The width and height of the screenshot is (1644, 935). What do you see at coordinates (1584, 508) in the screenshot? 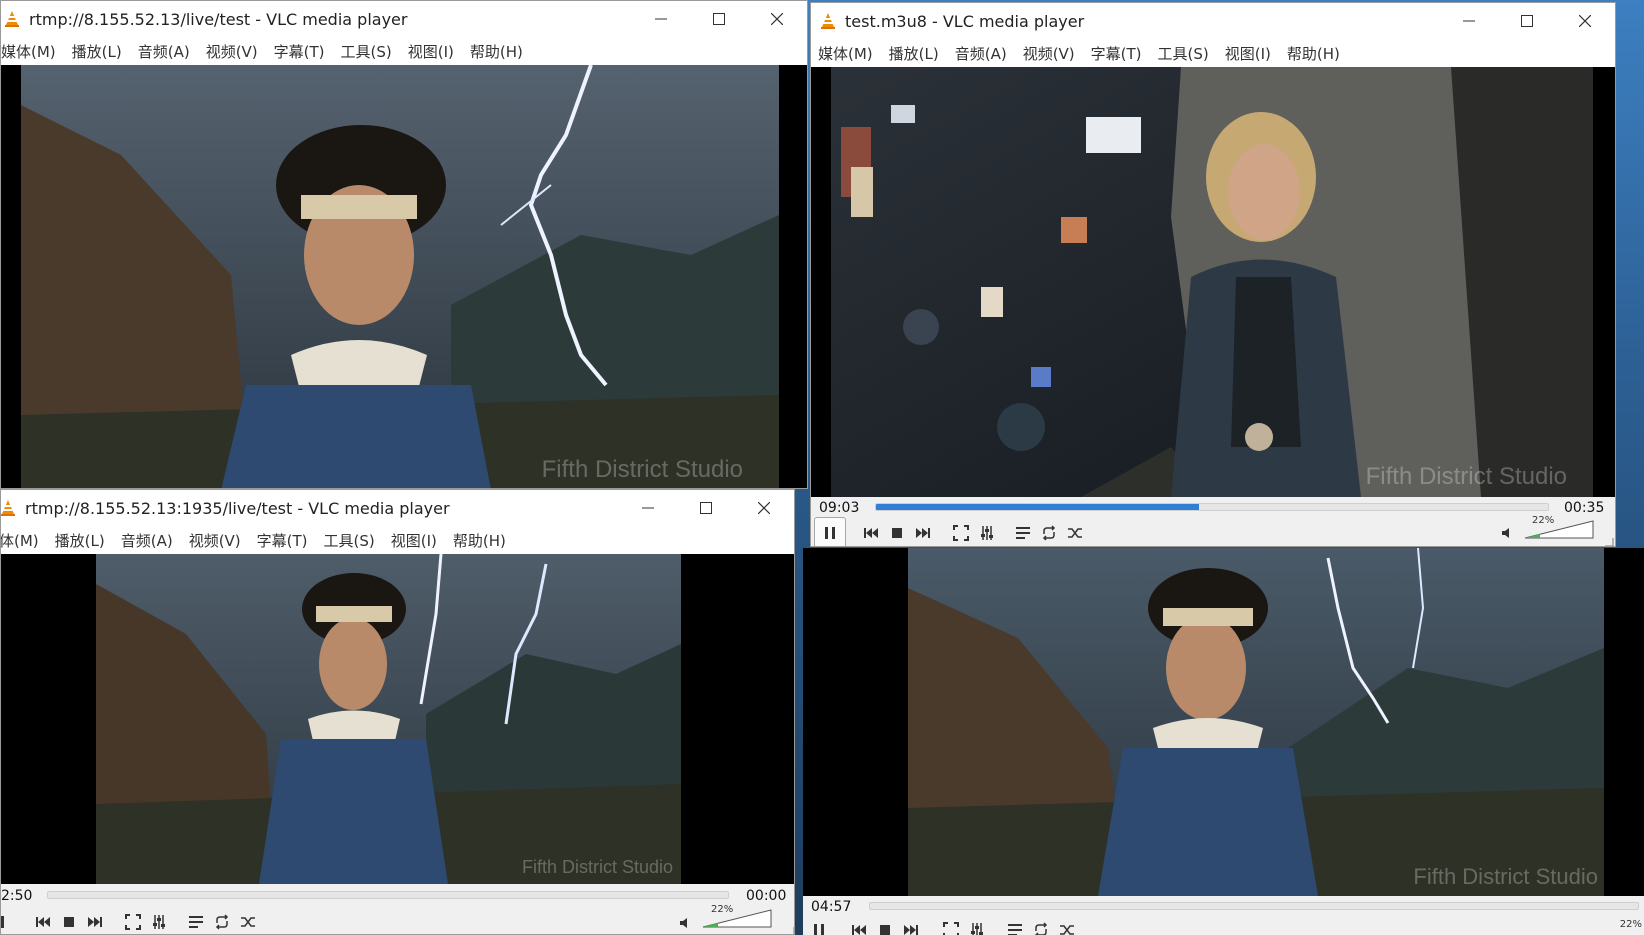
I see `remaining-time: 00:35` at bounding box center [1584, 508].